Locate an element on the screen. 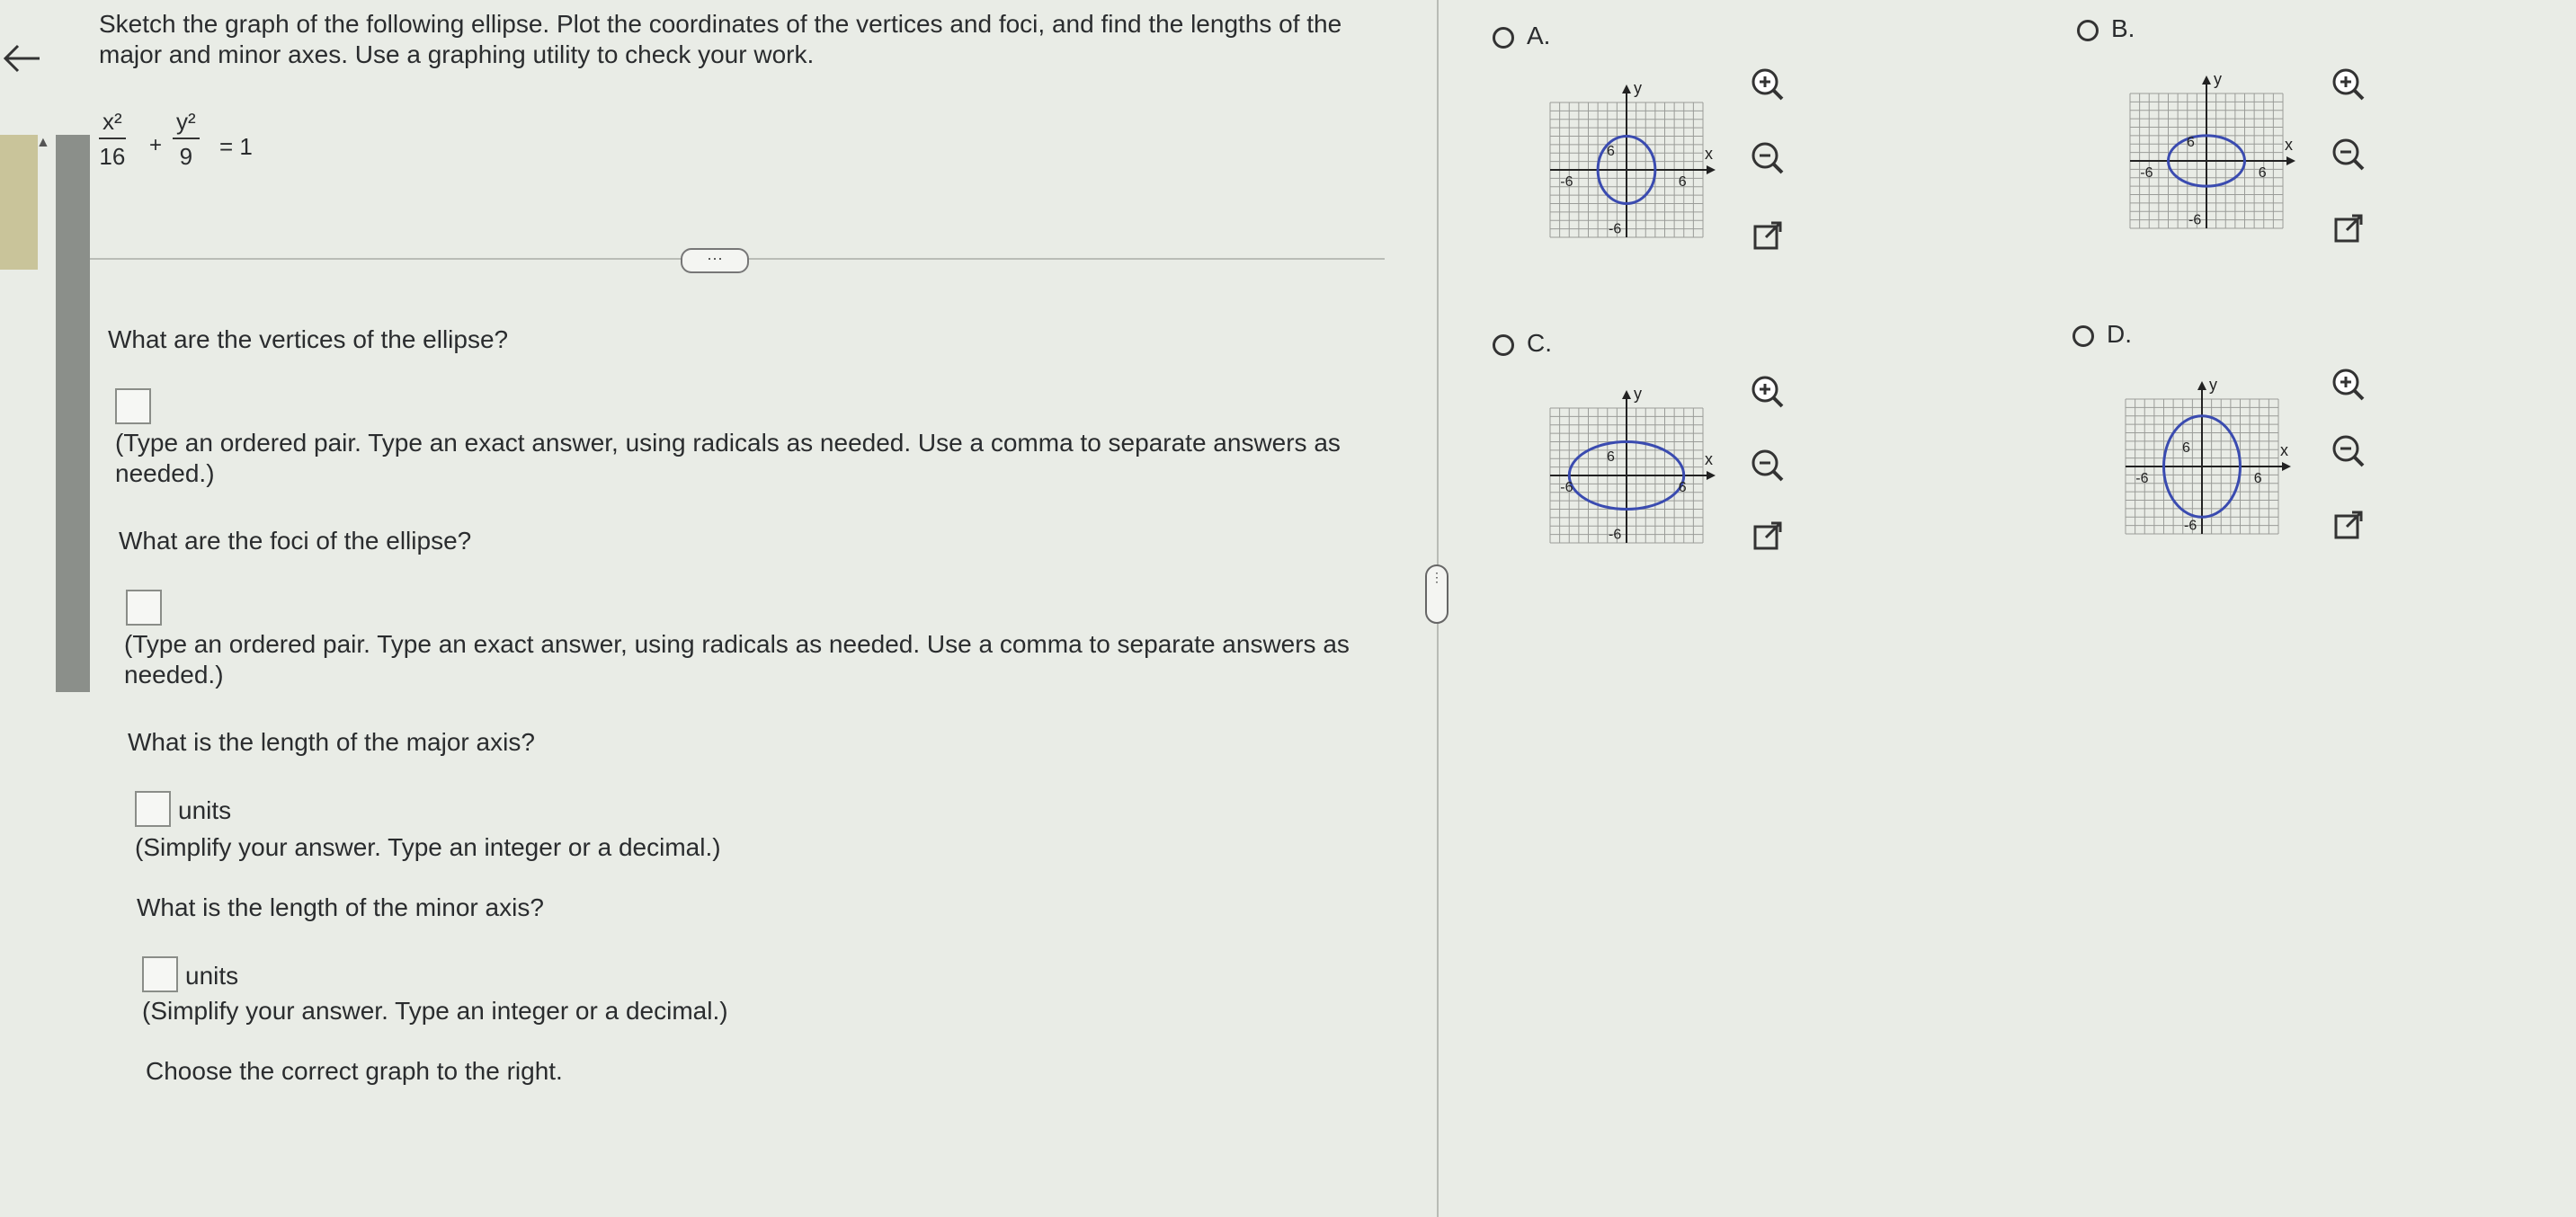  major-axis-input is located at coordinates (153, 809).